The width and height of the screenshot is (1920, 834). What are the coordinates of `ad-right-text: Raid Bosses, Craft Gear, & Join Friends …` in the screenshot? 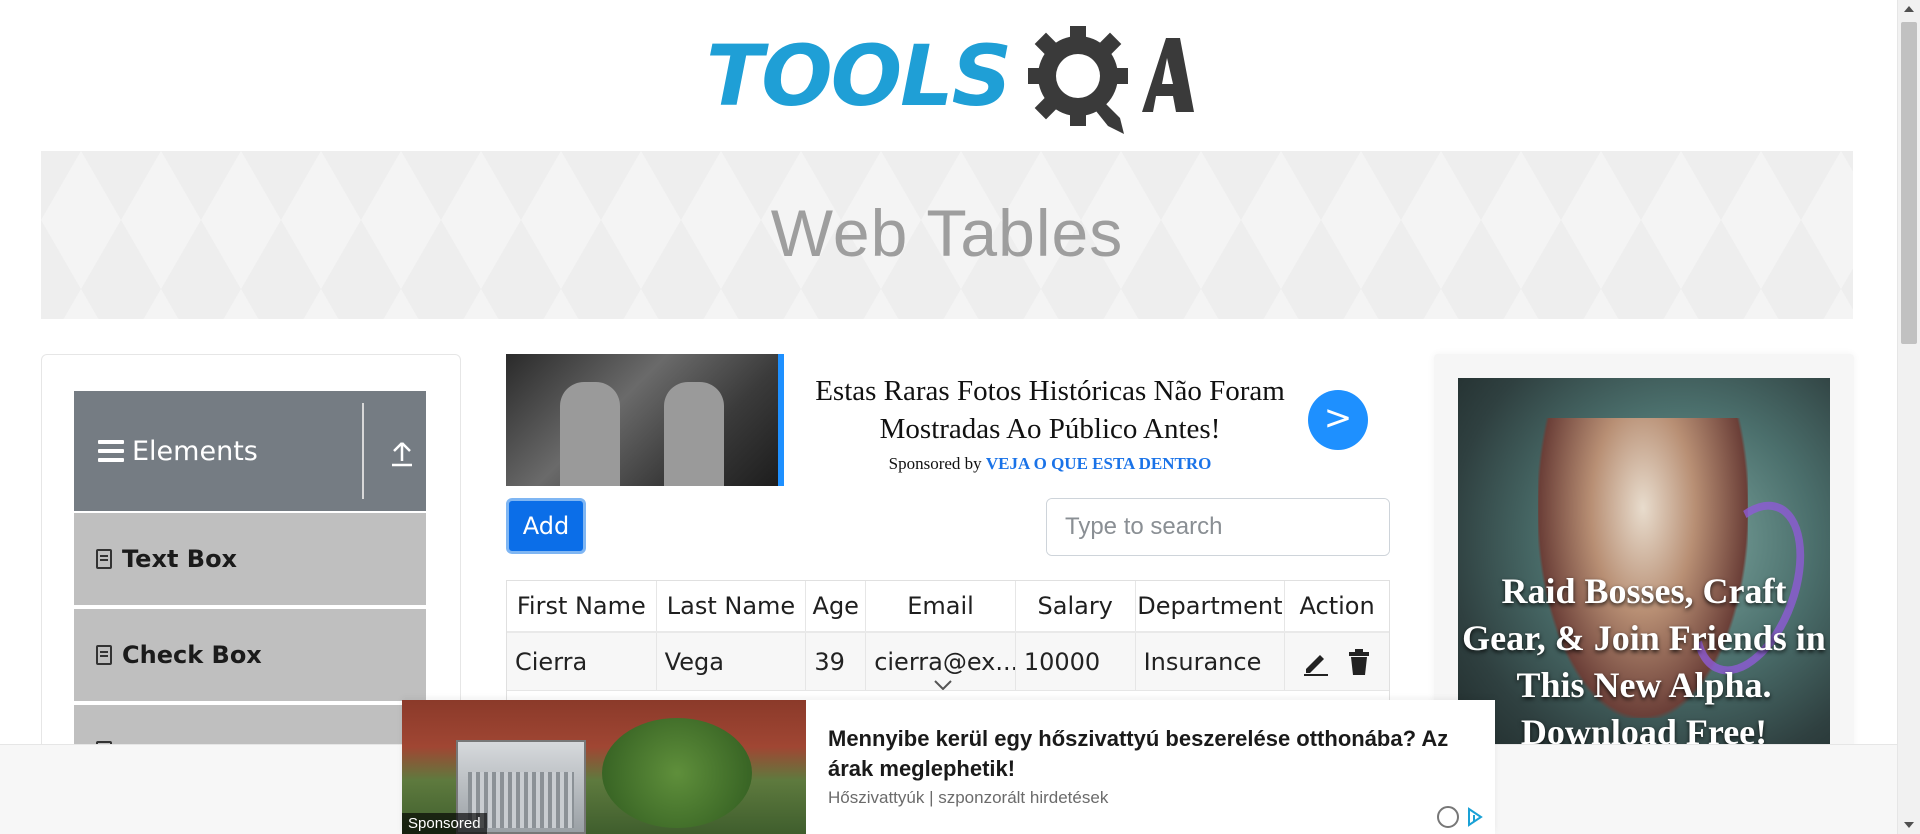 It's located at (1644, 661).